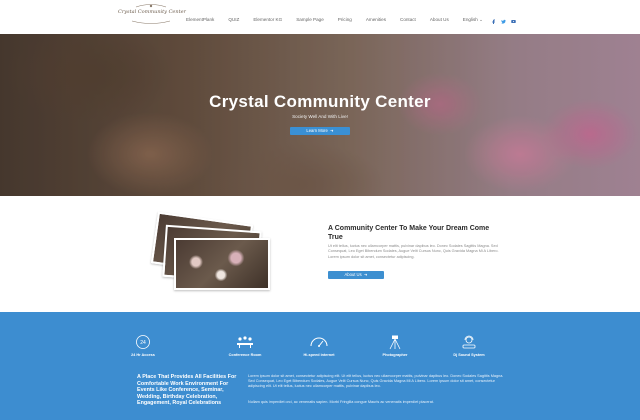 This screenshot has width=640, height=420. Describe the element at coordinates (513, 21) in the screenshot. I see `youtube-icon` at that location.